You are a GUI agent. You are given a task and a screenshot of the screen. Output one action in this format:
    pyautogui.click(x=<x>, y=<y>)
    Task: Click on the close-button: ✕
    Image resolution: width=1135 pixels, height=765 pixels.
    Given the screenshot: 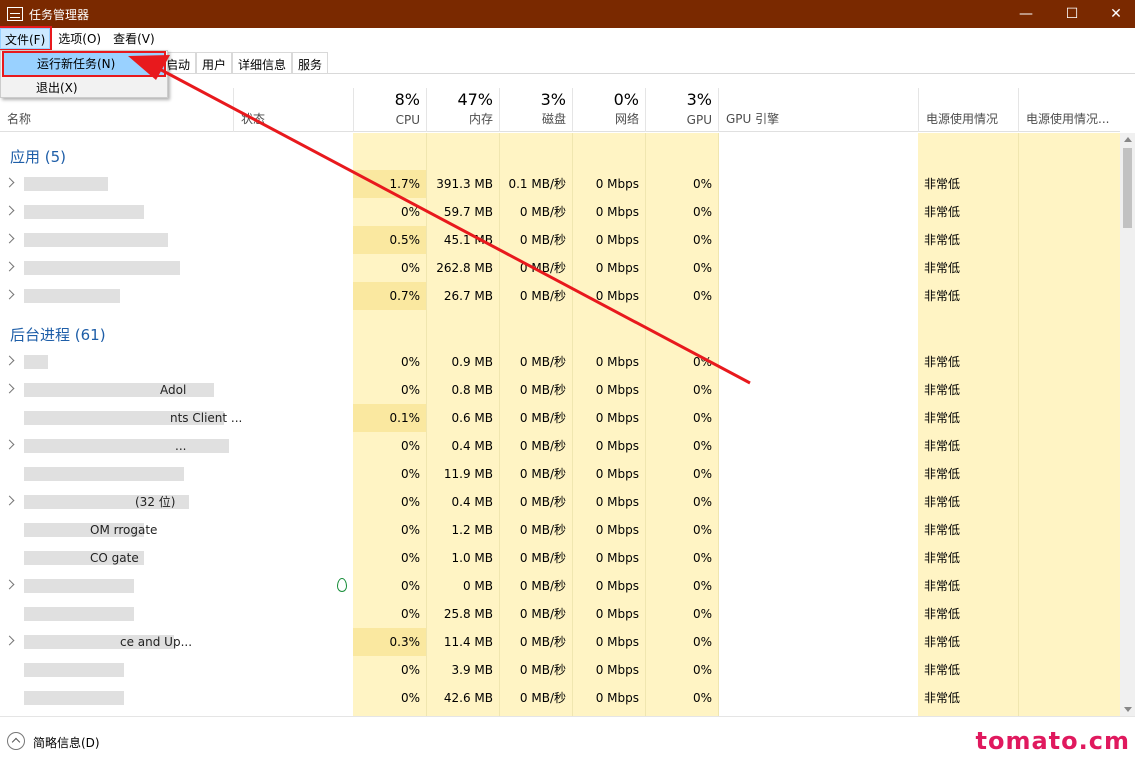 What is the action you would take?
    pyautogui.click(x=1114, y=14)
    